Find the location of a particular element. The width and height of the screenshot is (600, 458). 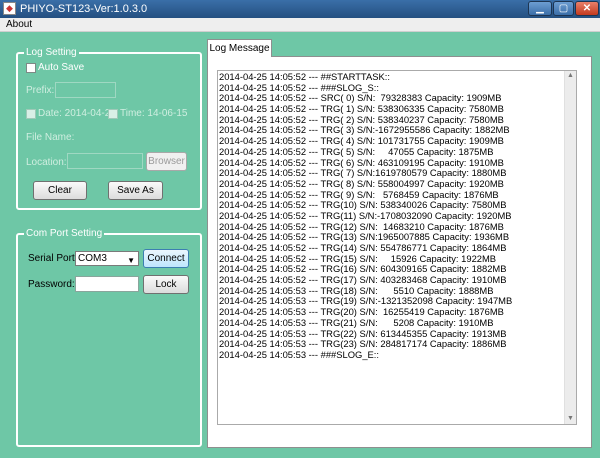

com-port-legend: Com Port Setting is located at coordinates (64, 233).